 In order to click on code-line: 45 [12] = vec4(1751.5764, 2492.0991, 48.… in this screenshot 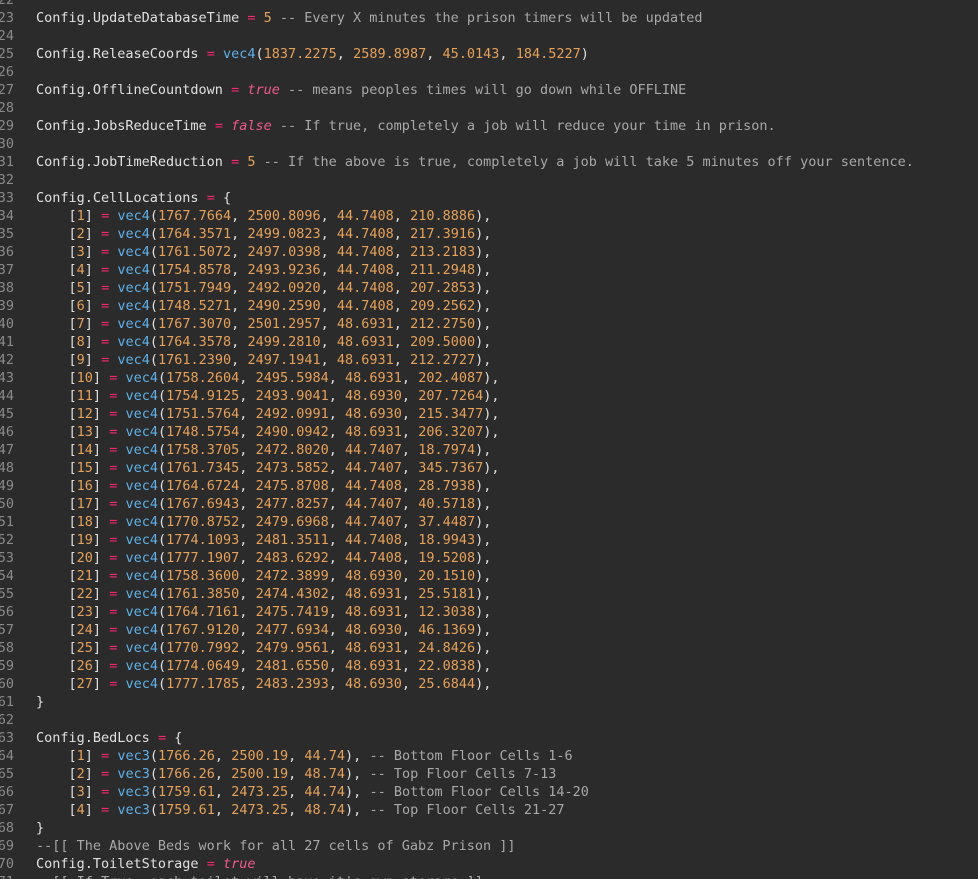, I will do `click(489, 414)`.